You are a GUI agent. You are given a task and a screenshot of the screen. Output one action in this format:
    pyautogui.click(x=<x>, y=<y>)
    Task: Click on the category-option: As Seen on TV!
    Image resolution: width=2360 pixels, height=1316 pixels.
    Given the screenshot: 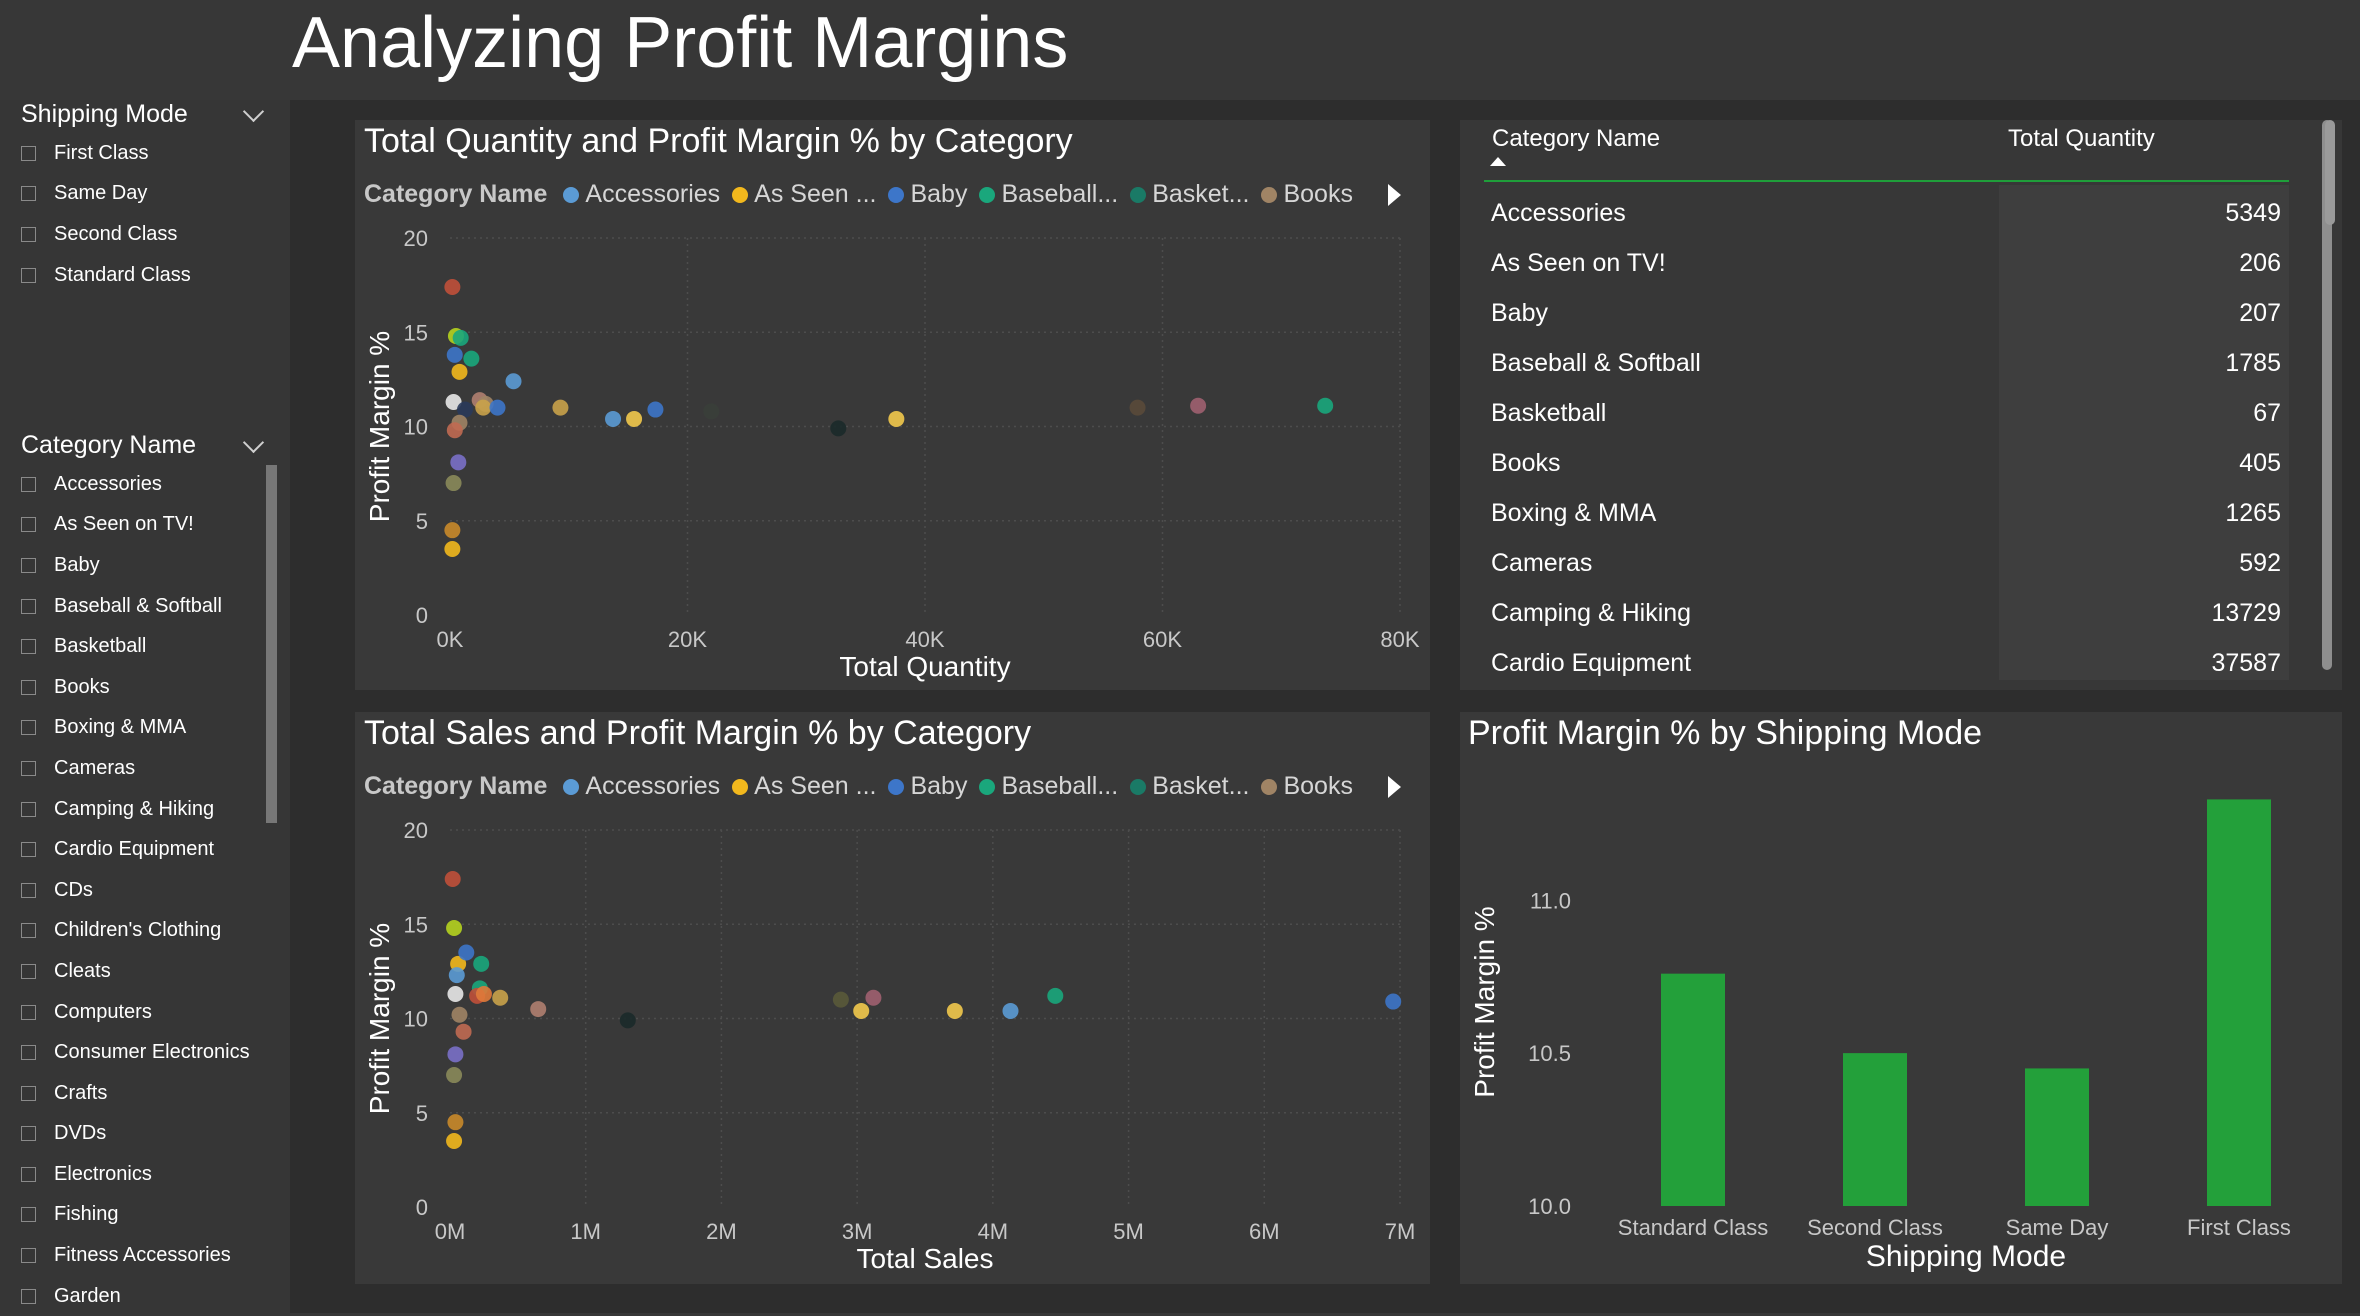 What is the action you would take?
    pyautogui.click(x=135, y=525)
    